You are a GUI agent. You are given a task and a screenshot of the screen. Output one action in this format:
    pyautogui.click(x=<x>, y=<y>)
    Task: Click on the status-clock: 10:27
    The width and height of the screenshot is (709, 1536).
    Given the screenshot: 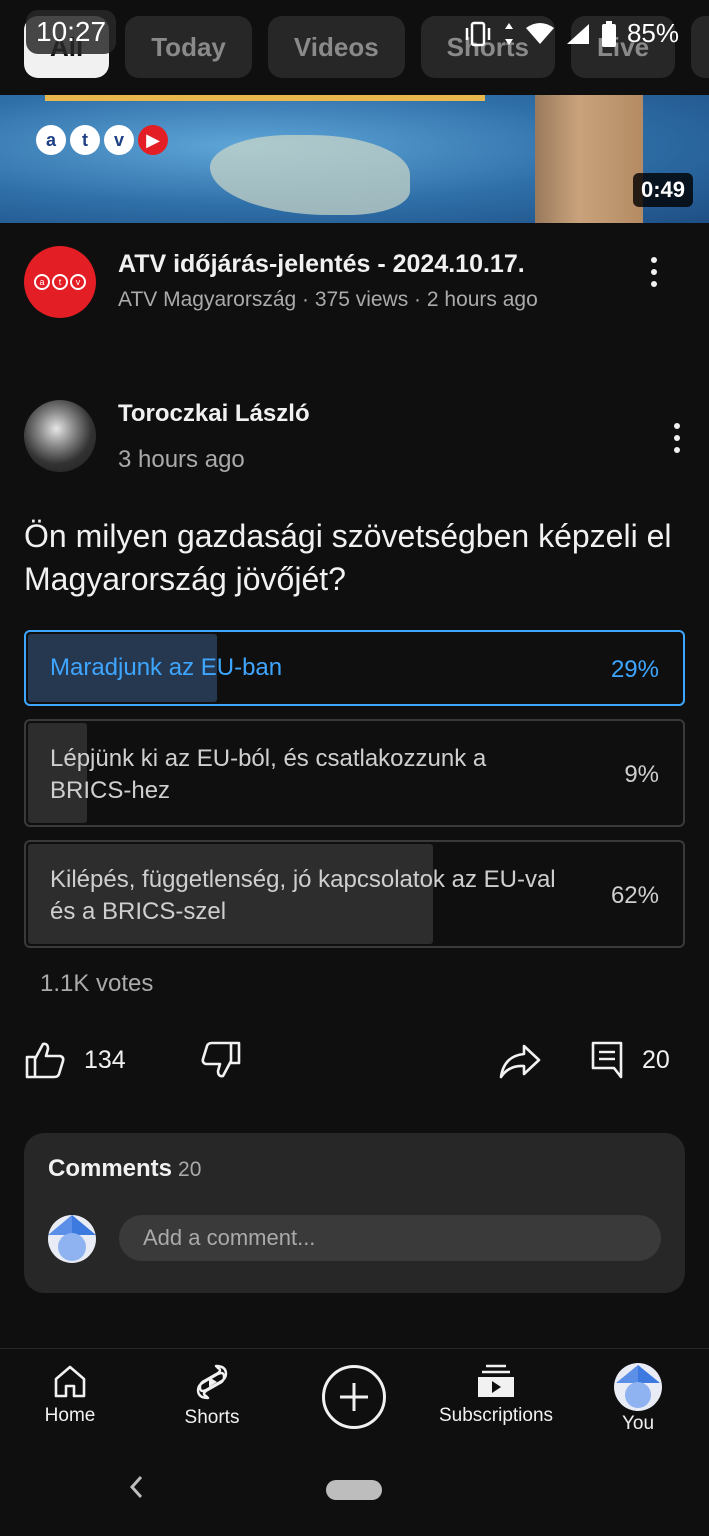 What is the action you would take?
    pyautogui.click(x=71, y=32)
    